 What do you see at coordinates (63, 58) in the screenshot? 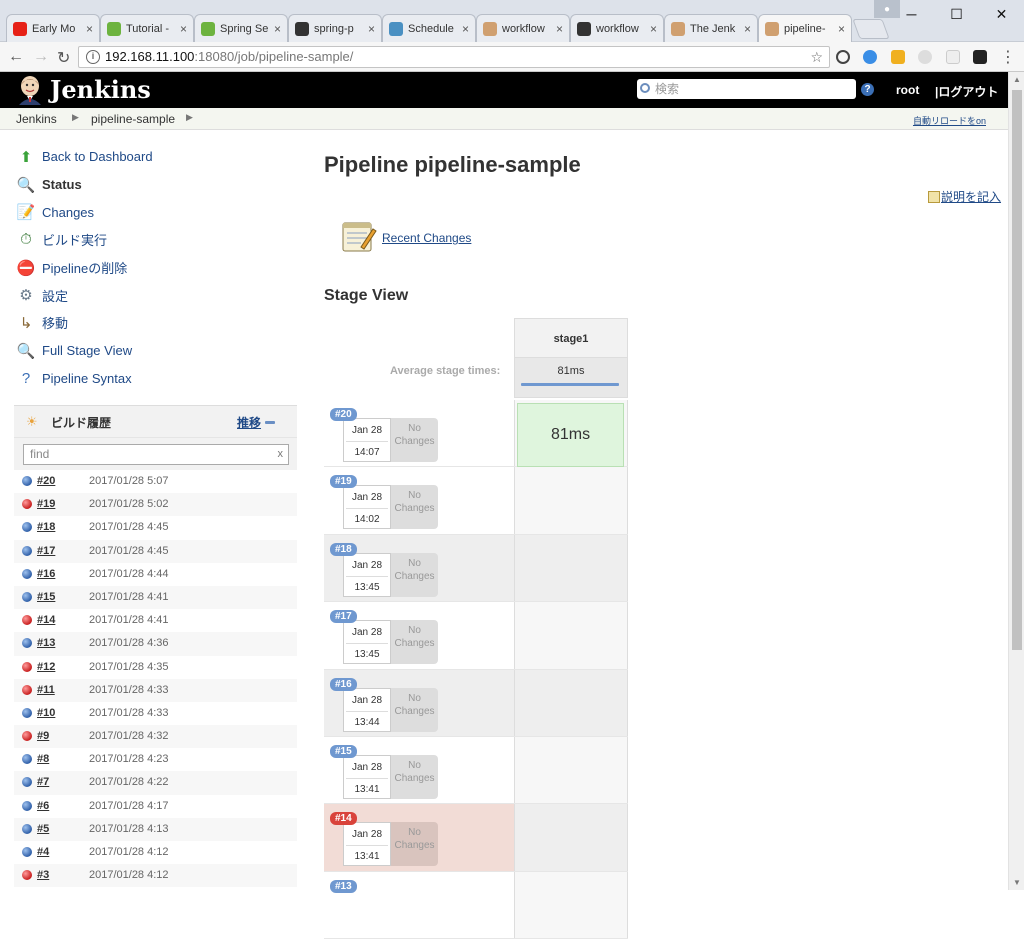
I see `reload-icon: ↻` at bounding box center [63, 58].